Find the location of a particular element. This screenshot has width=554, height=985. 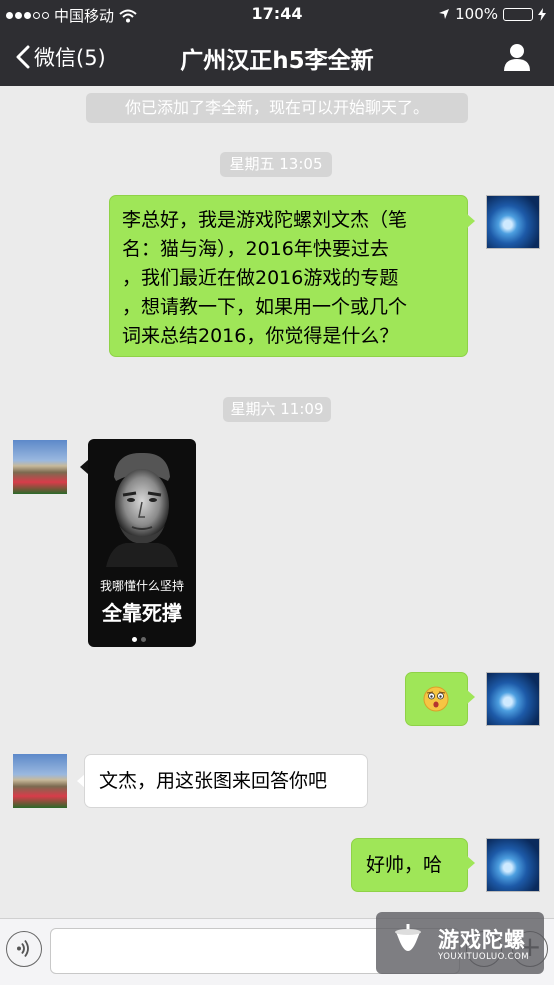

charging-icon is located at coordinates (542, 14).